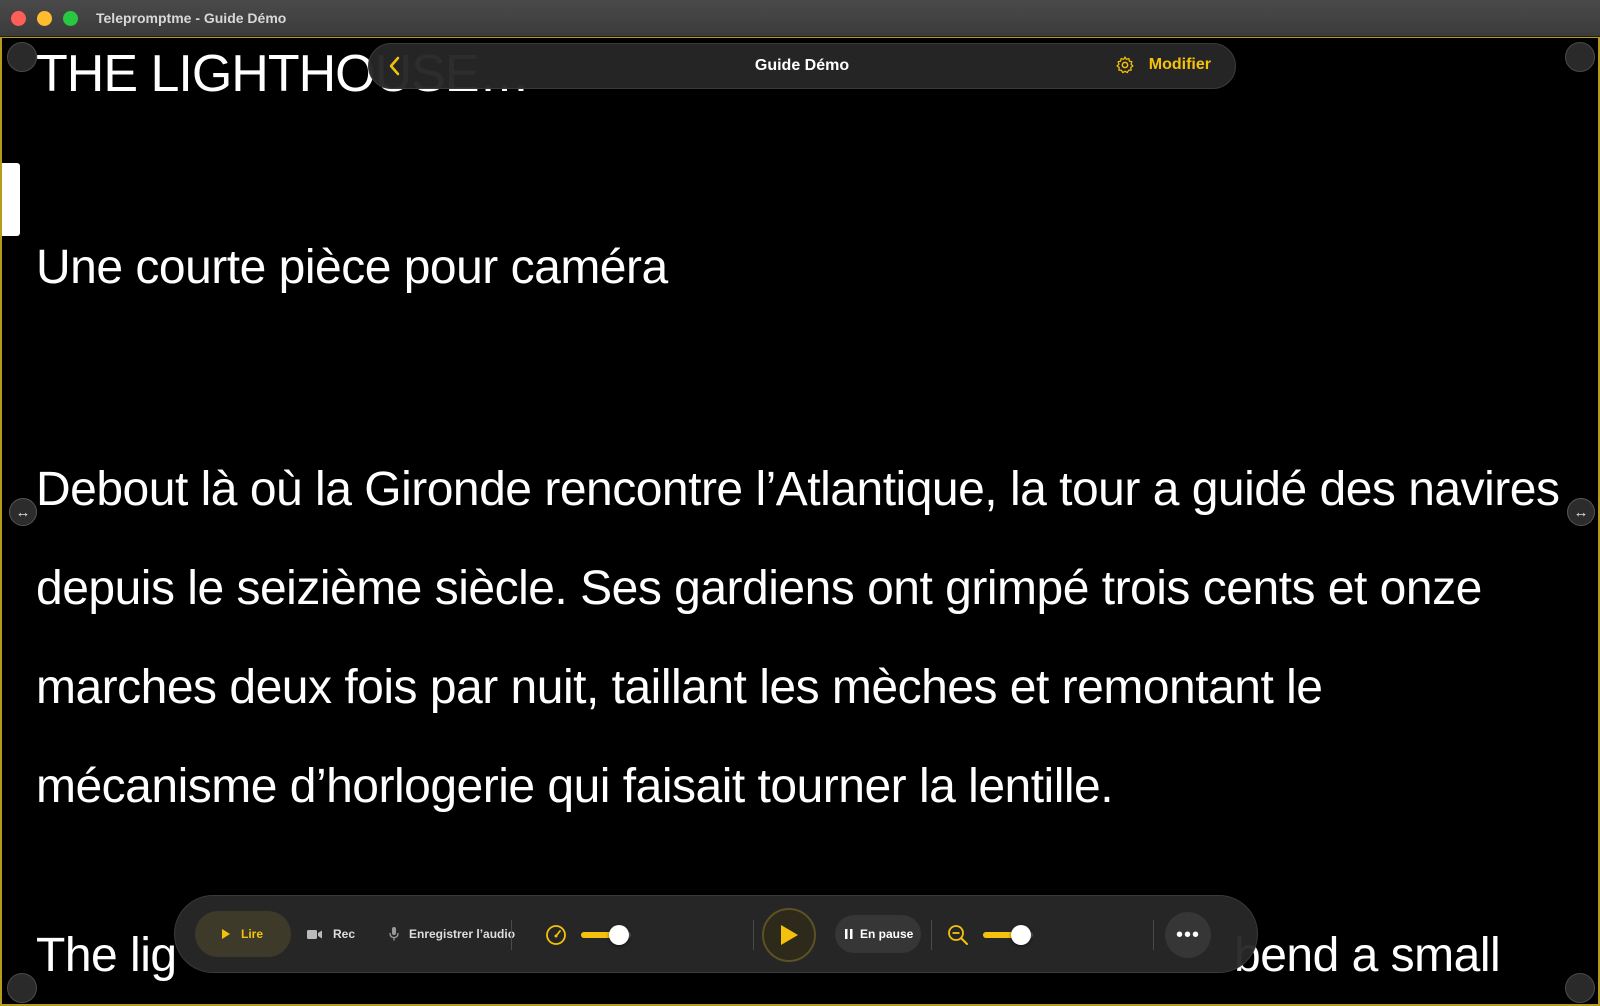 This screenshot has height=1006, width=1600. What do you see at coordinates (11, 199) in the screenshot?
I see `reading-position-marker` at bounding box center [11, 199].